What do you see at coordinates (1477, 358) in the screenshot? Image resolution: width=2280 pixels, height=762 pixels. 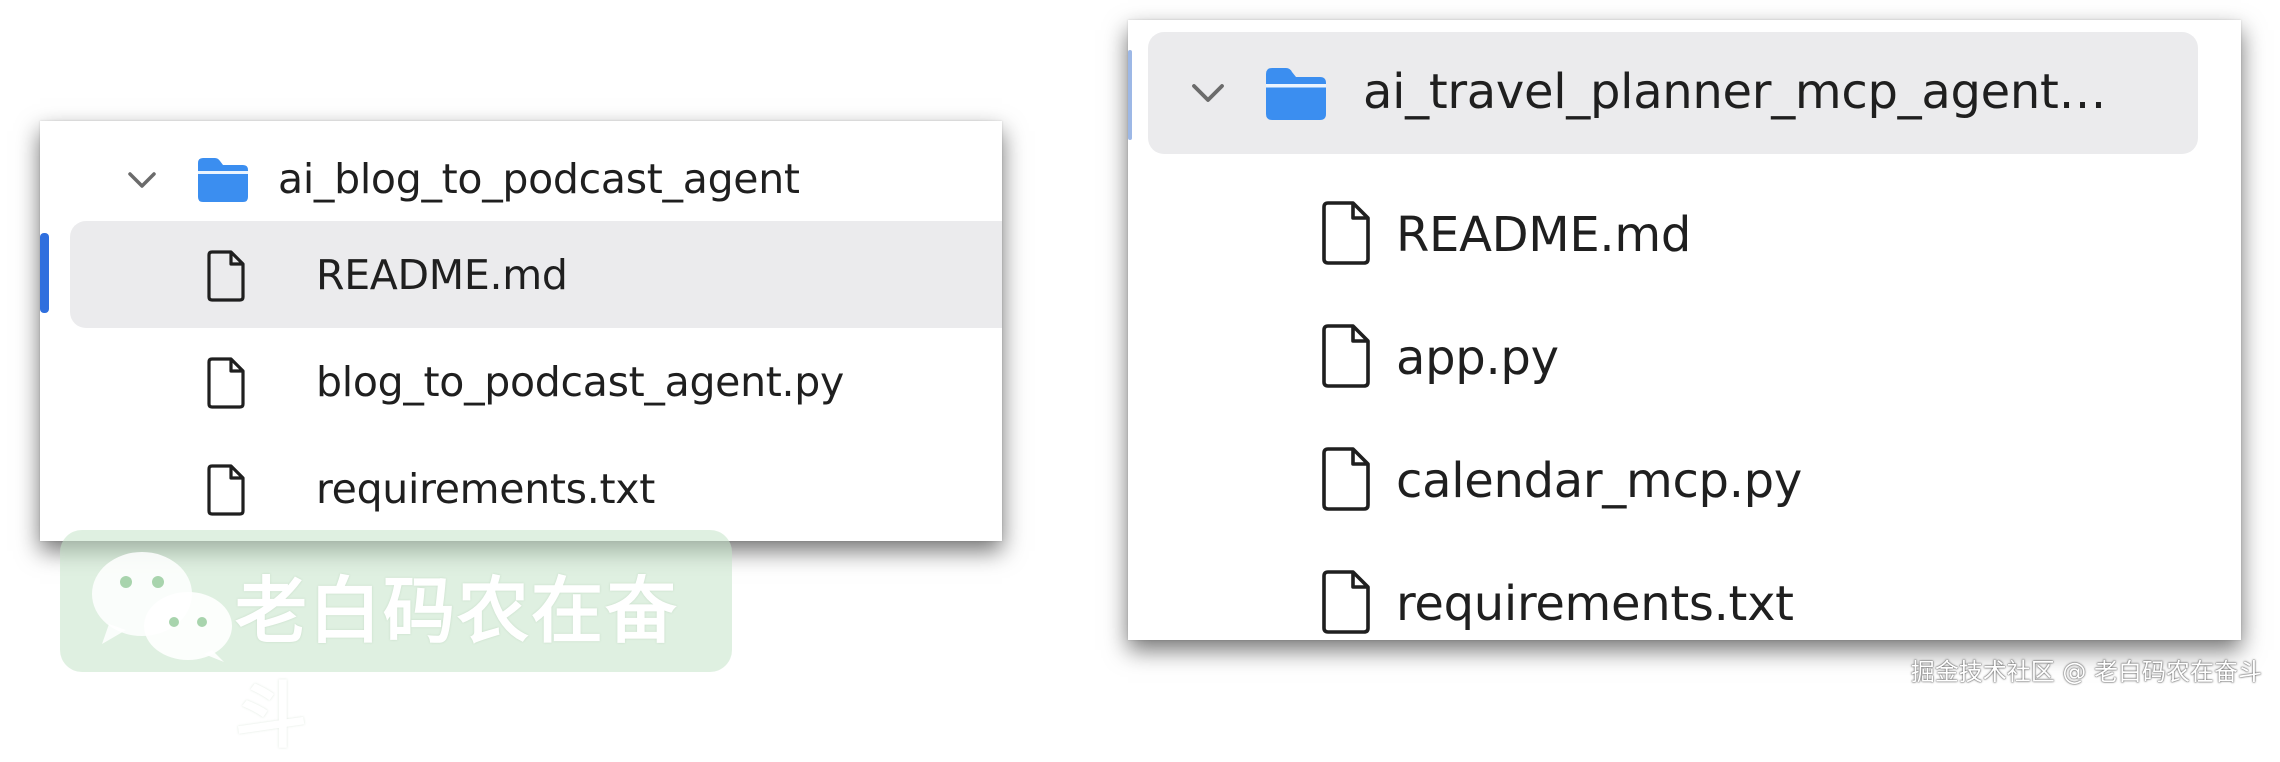 I see `file-label: app.py` at bounding box center [1477, 358].